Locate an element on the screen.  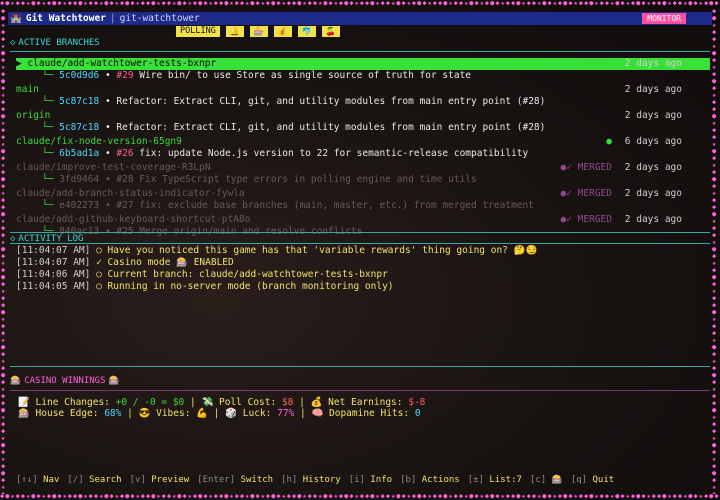
poll-cost-value: $8 is located at coordinates (287, 402).